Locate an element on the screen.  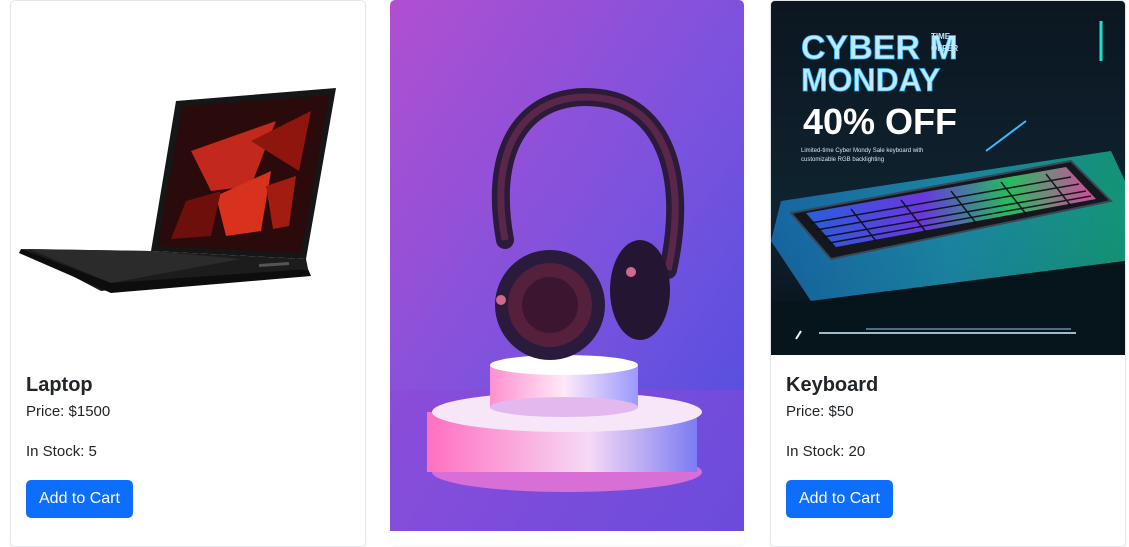
banner-line3: 40% OFF is located at coordinates (880, 121).